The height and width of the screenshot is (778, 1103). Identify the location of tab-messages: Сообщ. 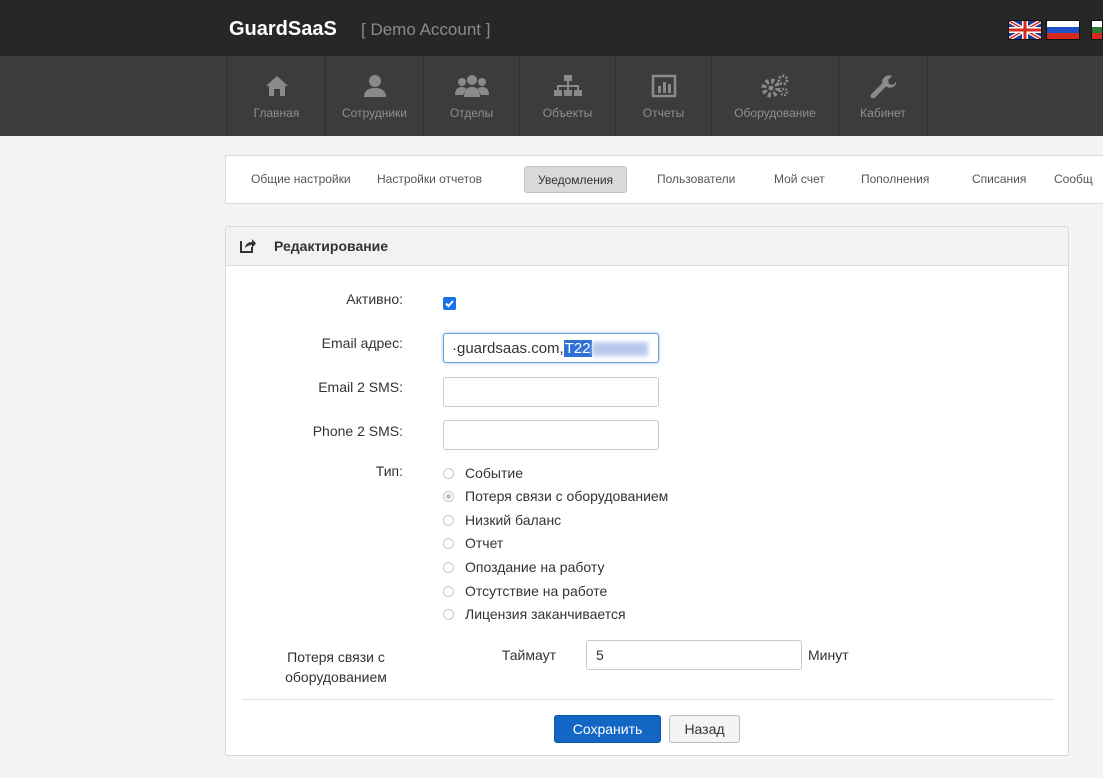
(1072, 179).